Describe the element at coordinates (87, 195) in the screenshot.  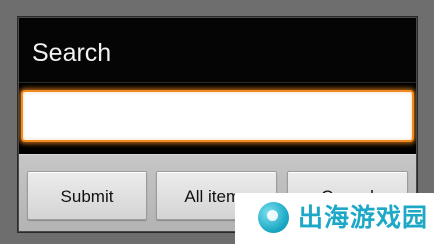
I see `submit-button: Submit` at that location.